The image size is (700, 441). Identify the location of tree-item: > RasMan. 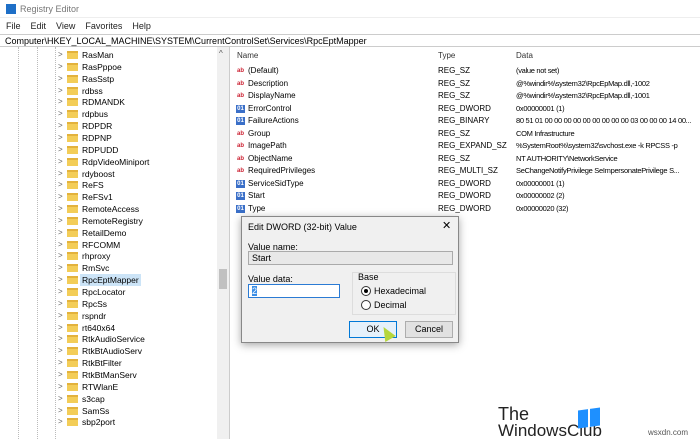
(136, 55).